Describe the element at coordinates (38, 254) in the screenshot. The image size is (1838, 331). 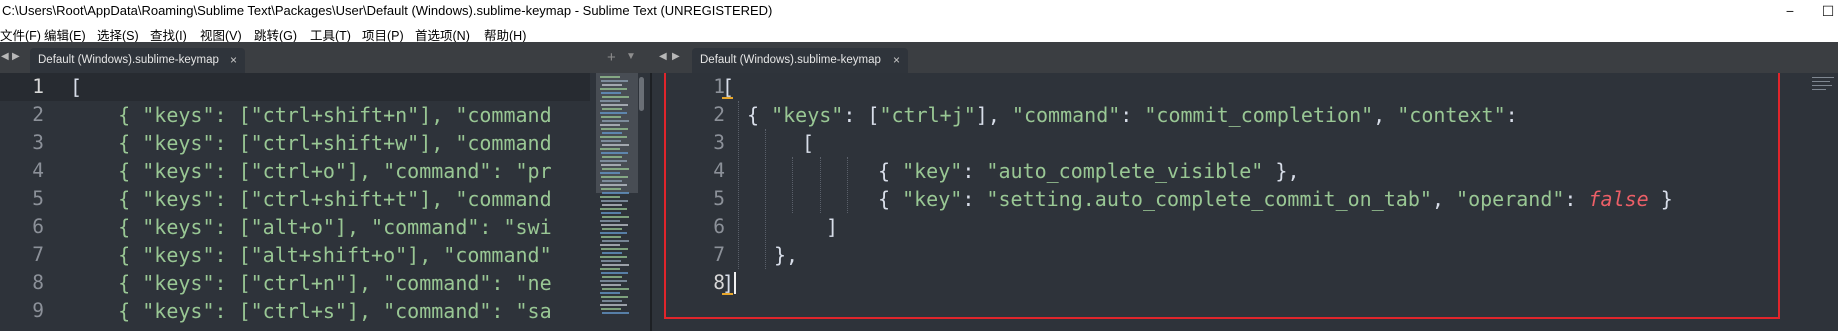
I see `line-number: 7` at that location.